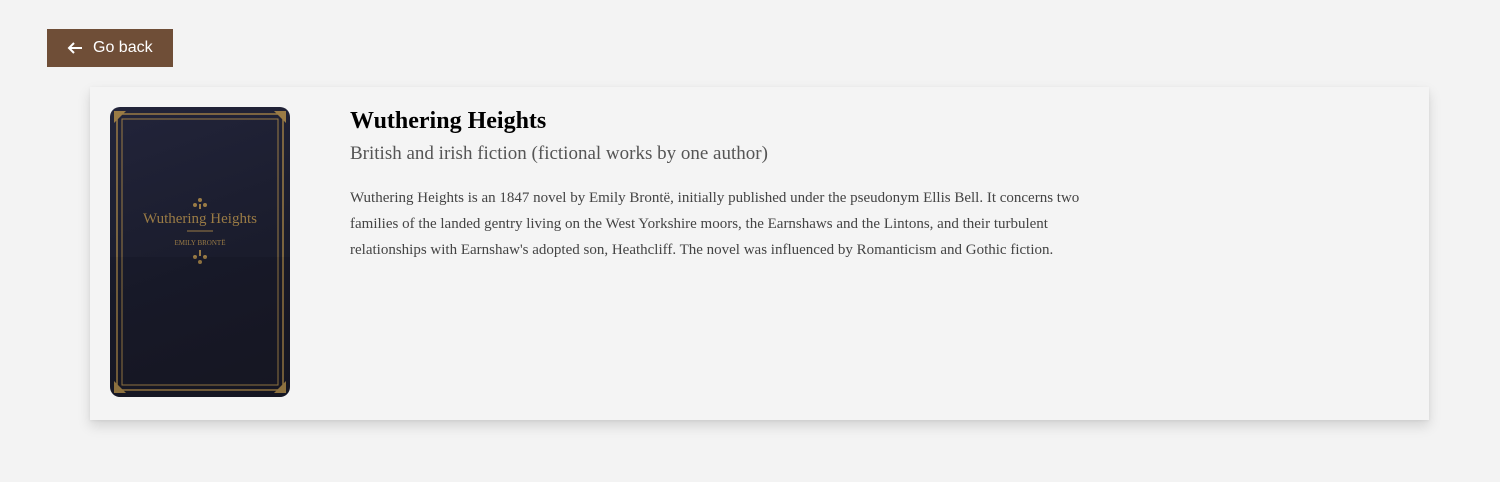 The image size is (1500, 482). What do you see at coordinates (200, 243) in the screenshot?
I see `cover-author: EMILY BRONTË` at bounding box center [200, 243].